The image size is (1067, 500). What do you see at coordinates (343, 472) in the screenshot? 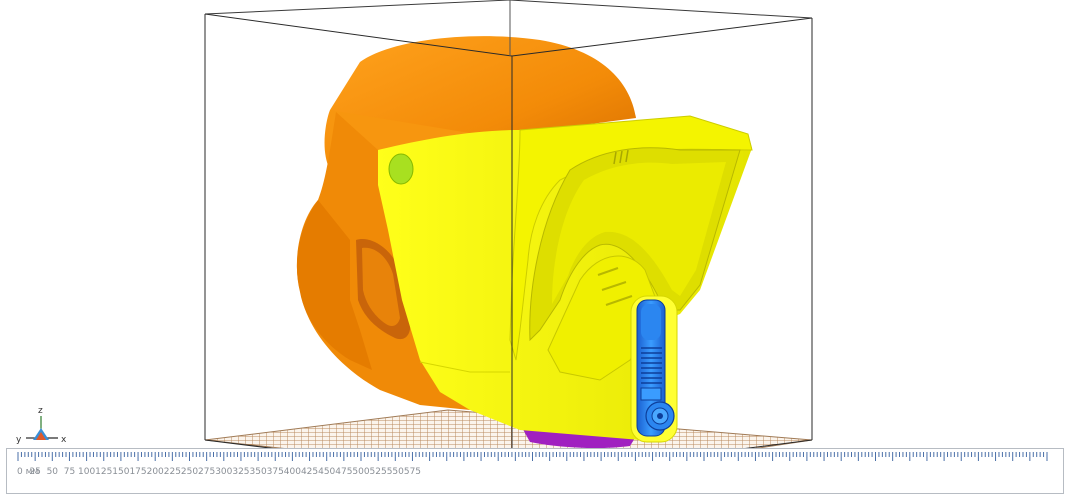
I see `ruler-label: 475` at bounding box center [343, 472].